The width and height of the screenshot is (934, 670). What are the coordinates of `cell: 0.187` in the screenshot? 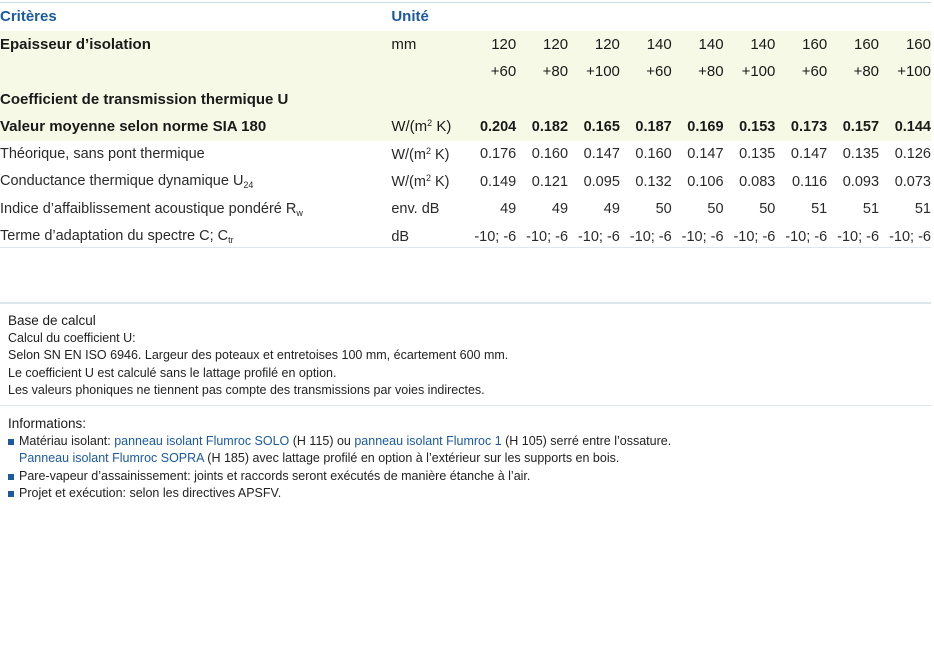 It's located at (645, 127).